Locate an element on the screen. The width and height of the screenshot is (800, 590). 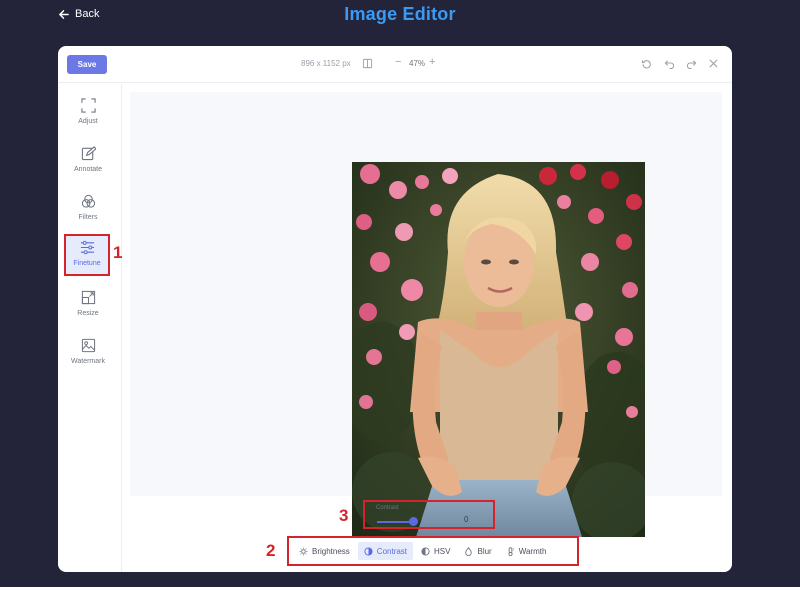
zoom-in-button: + is located at coordinates (432, 62).